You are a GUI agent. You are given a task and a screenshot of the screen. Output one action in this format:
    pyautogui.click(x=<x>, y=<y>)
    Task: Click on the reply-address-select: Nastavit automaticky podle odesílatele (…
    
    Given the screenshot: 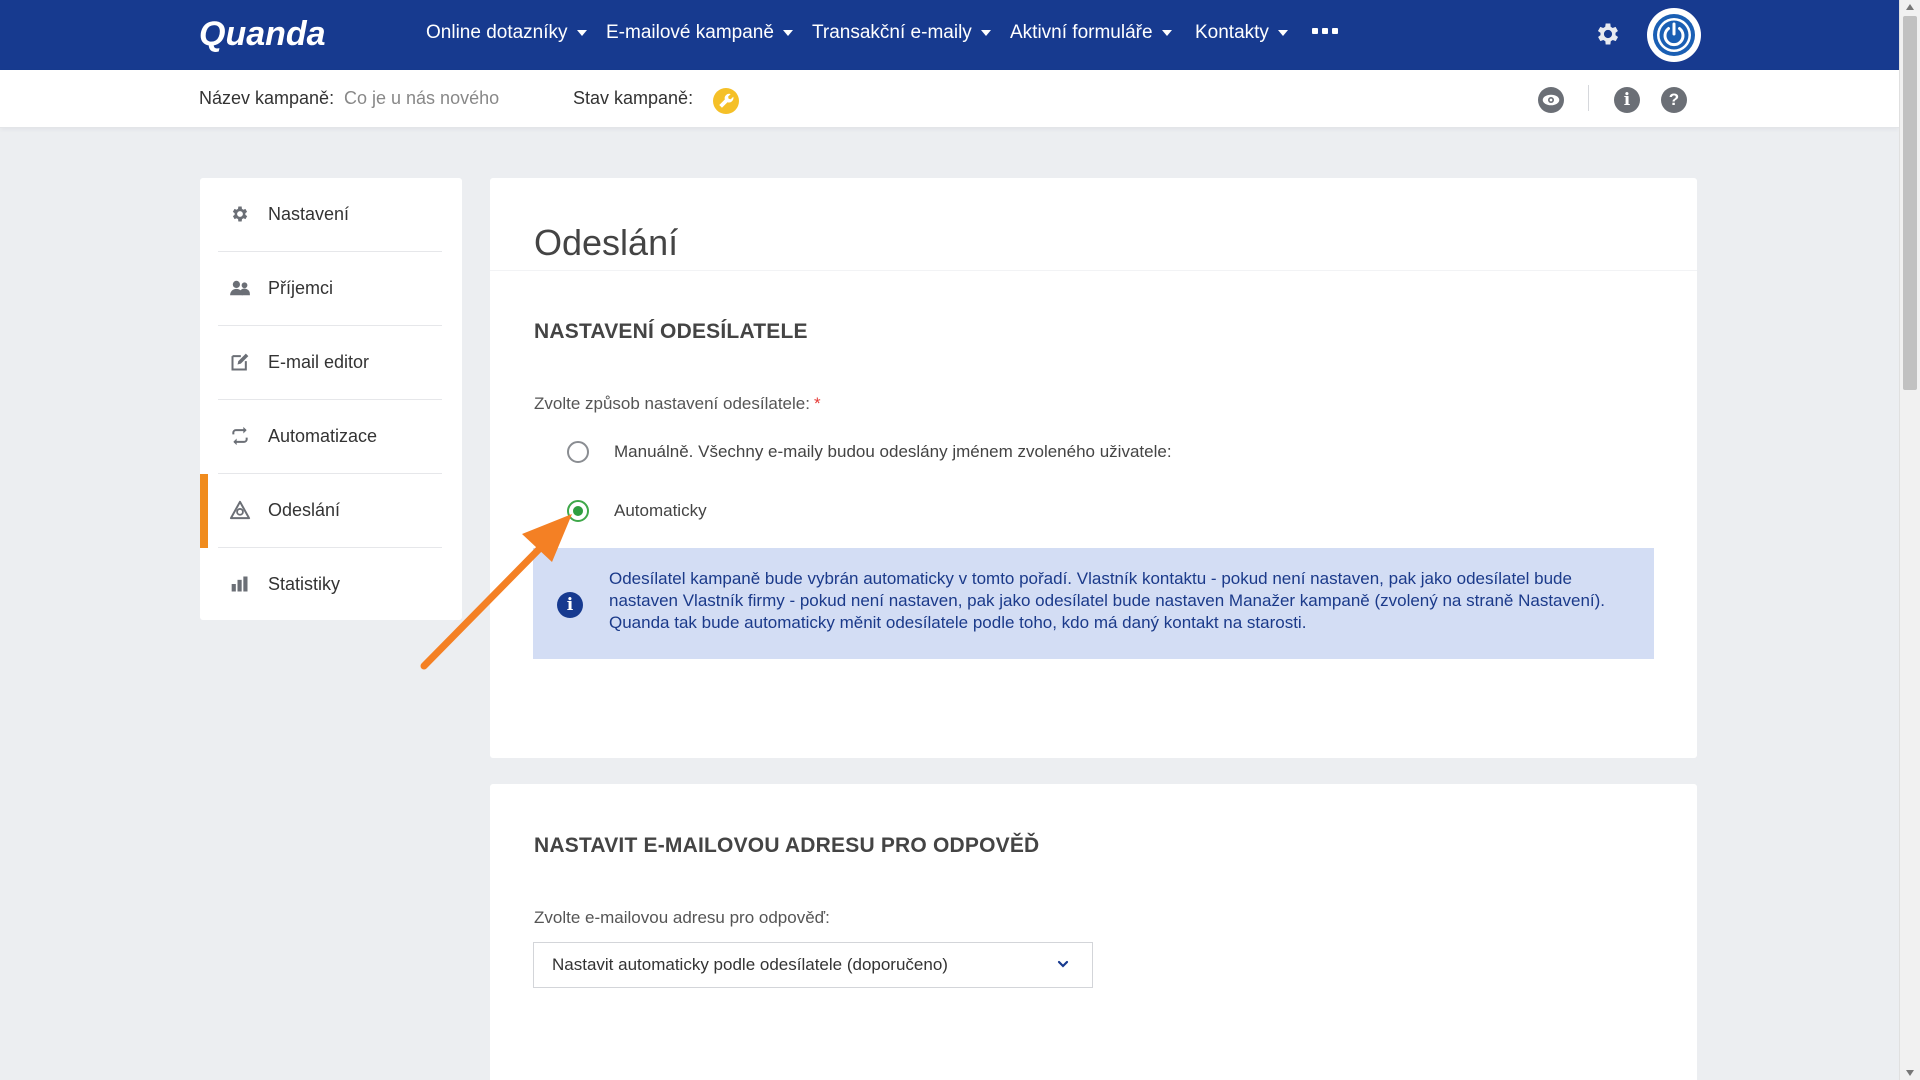 What is the action you would take?
    pyautogui.click(x=813, y=965)
    